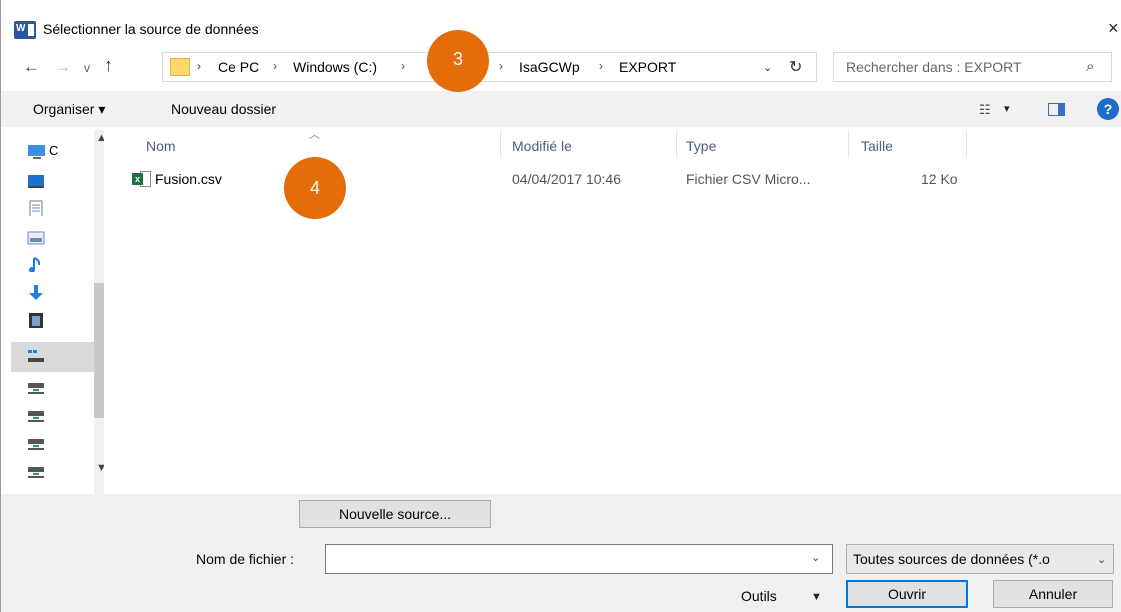  Describe the element at coordinates (61, 312) in the screenshot. I see `navigation-pane: C ▲ ▼` at that location.